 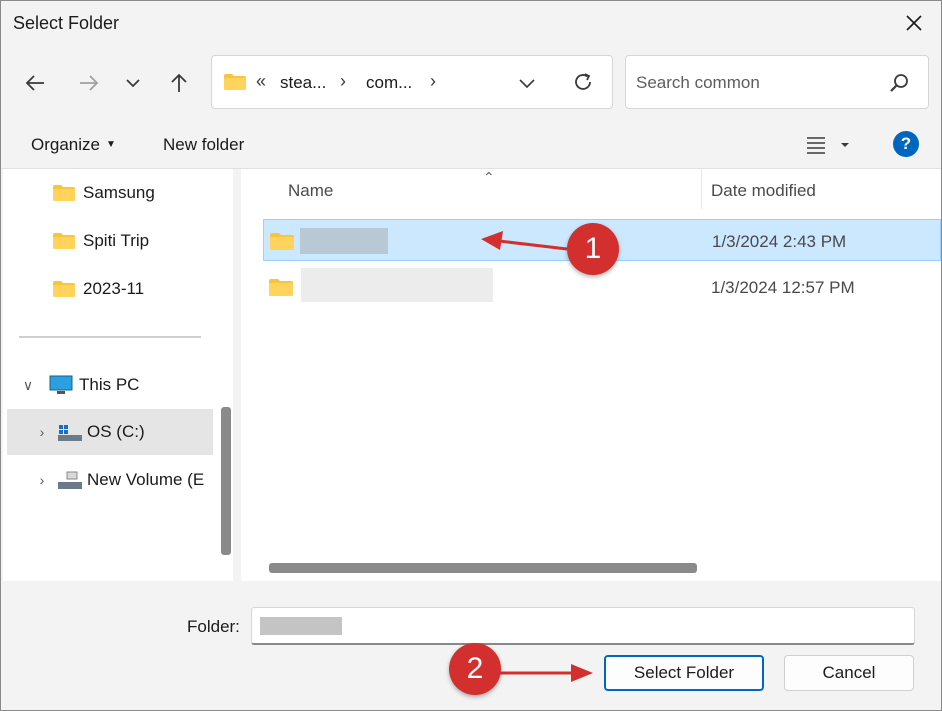 I want to click on close-button, so click(x=914, y=23).